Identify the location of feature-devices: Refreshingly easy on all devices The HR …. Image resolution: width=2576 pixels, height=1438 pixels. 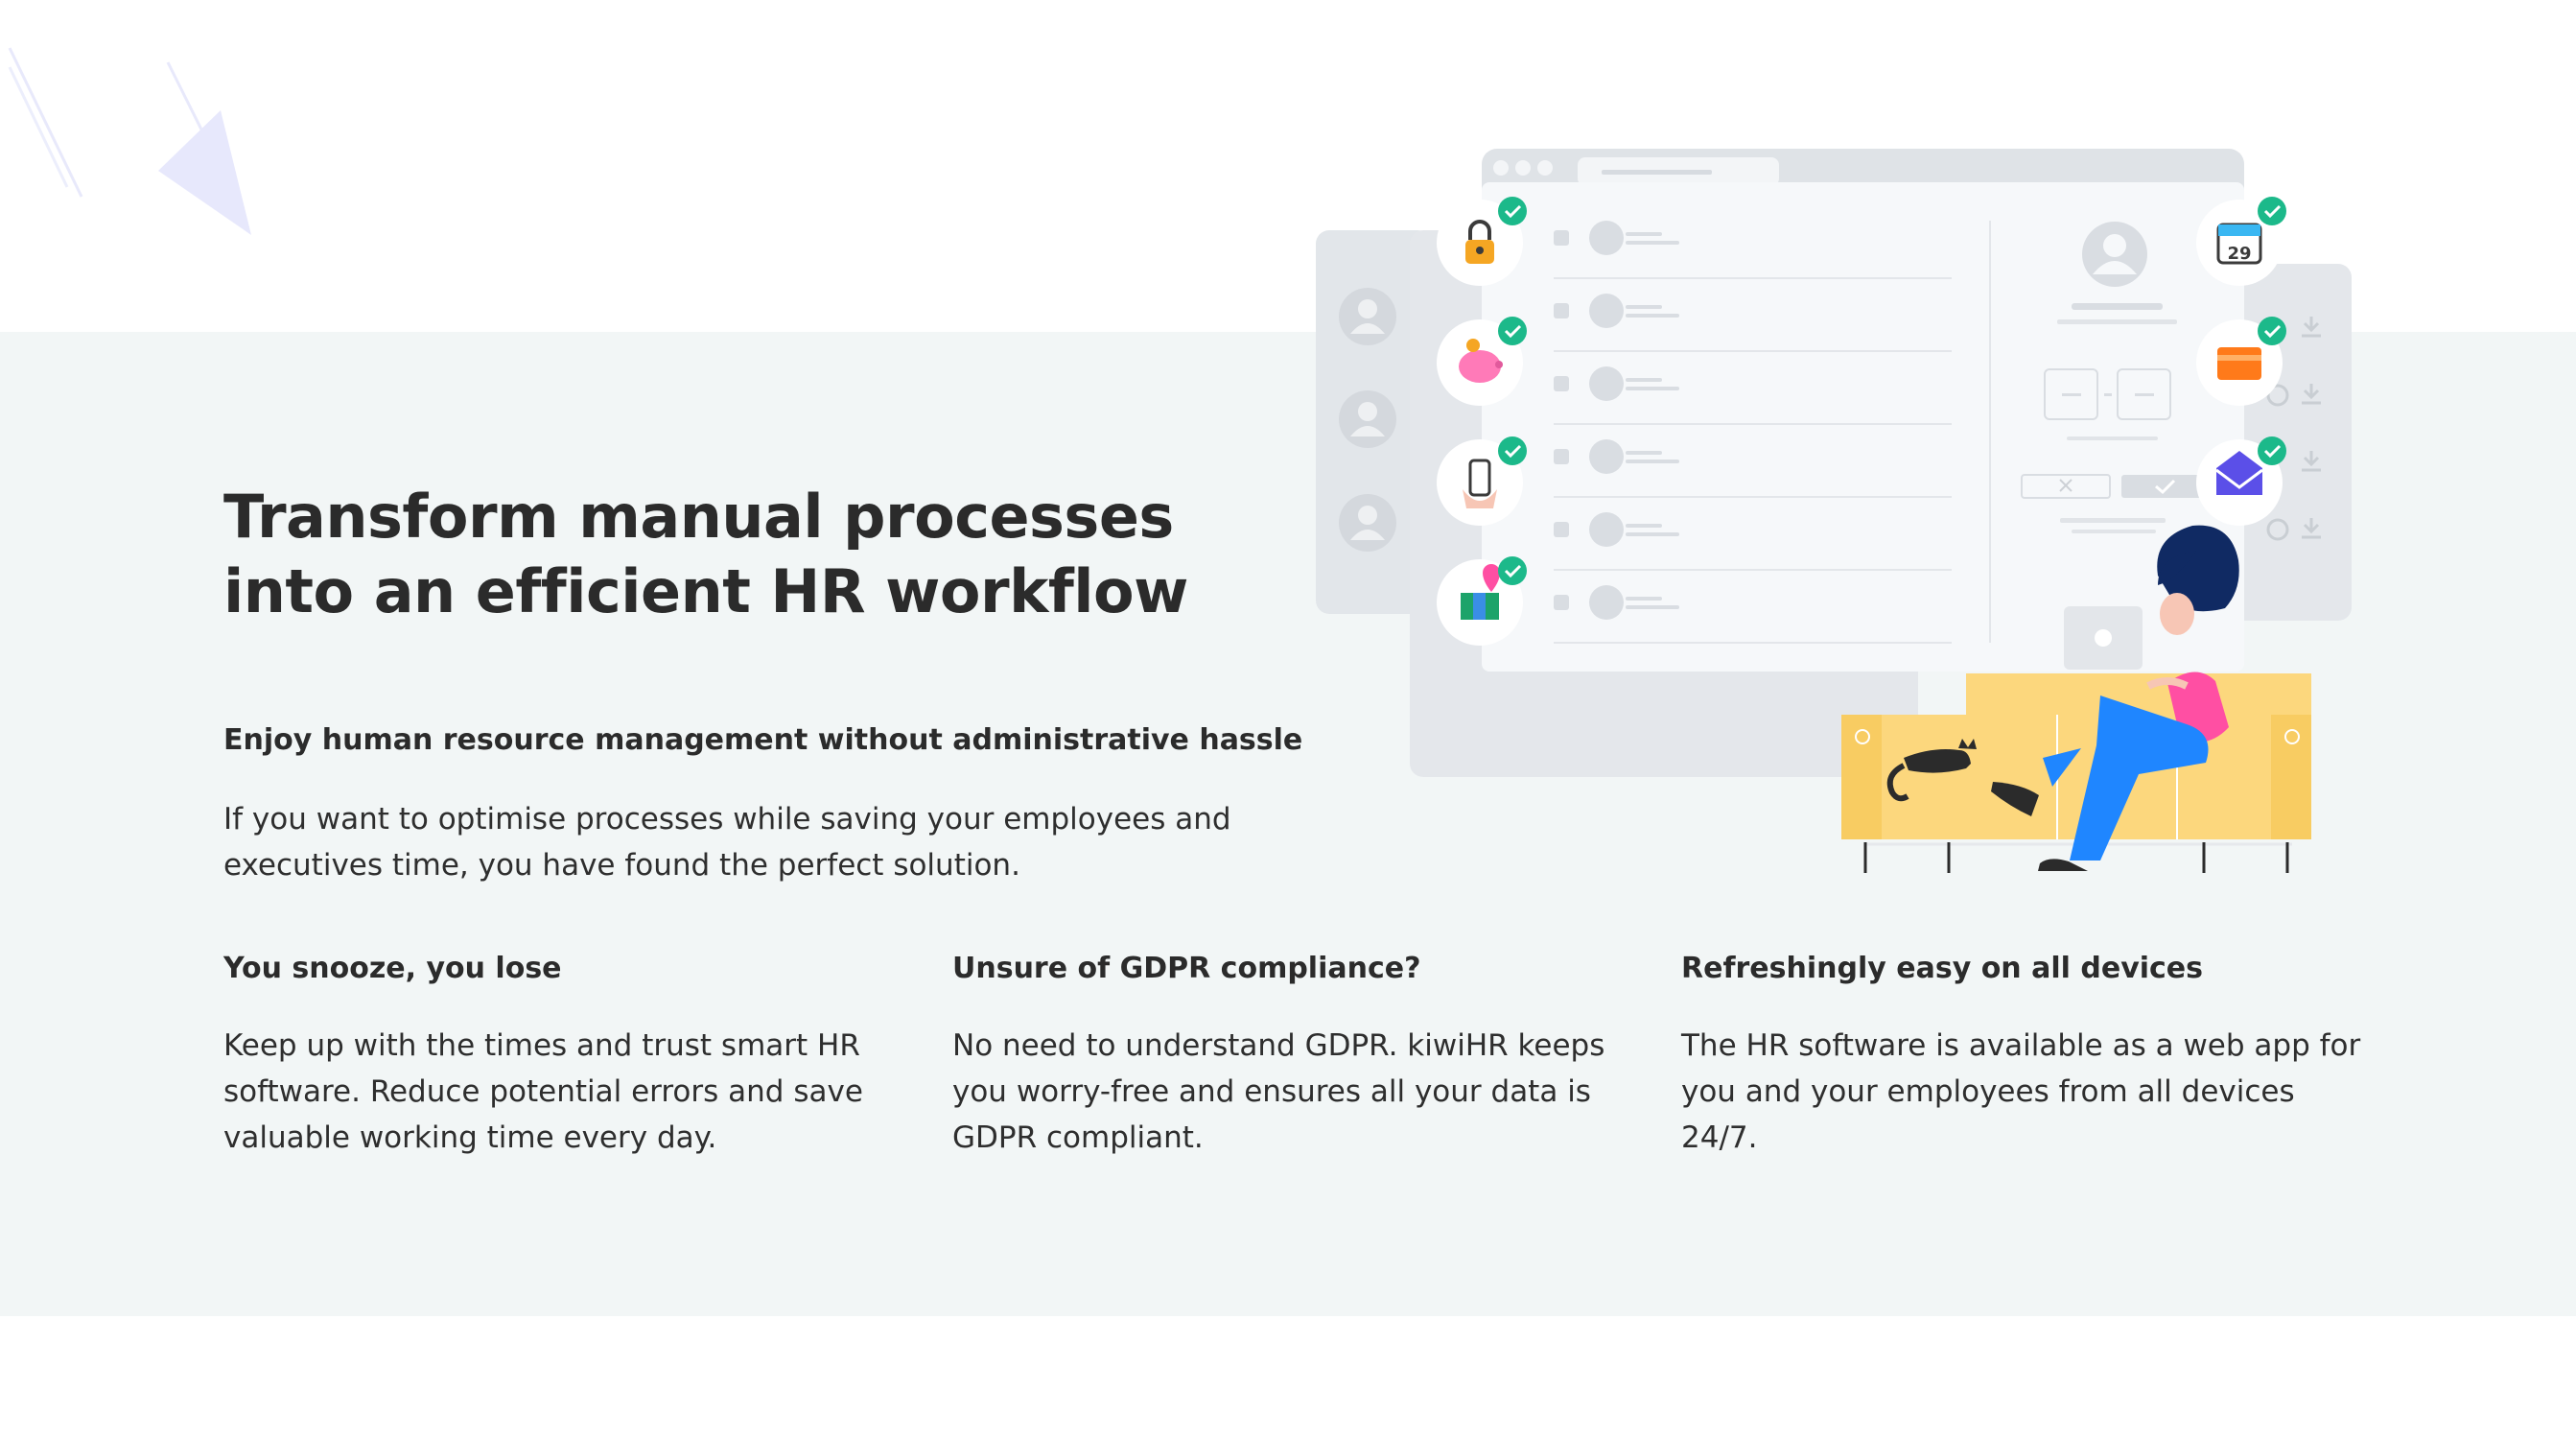
(2026, 1055).